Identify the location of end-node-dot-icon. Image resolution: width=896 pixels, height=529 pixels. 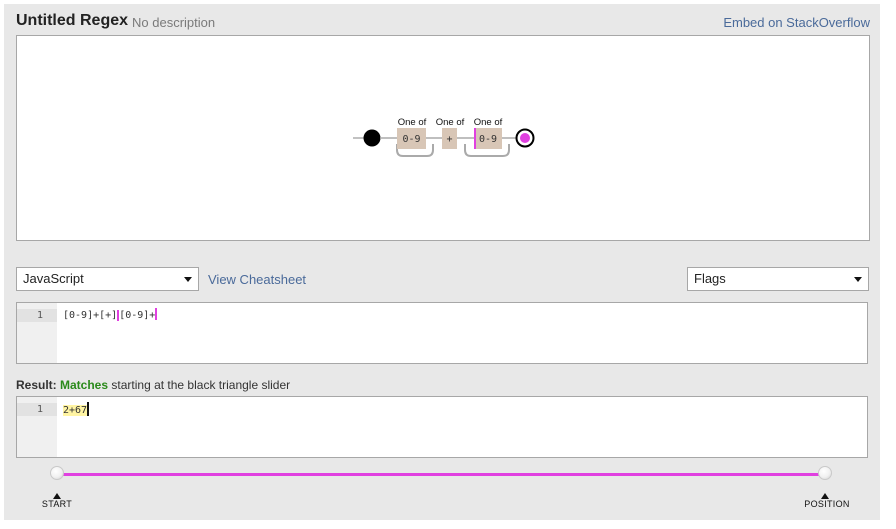
(525, 138).